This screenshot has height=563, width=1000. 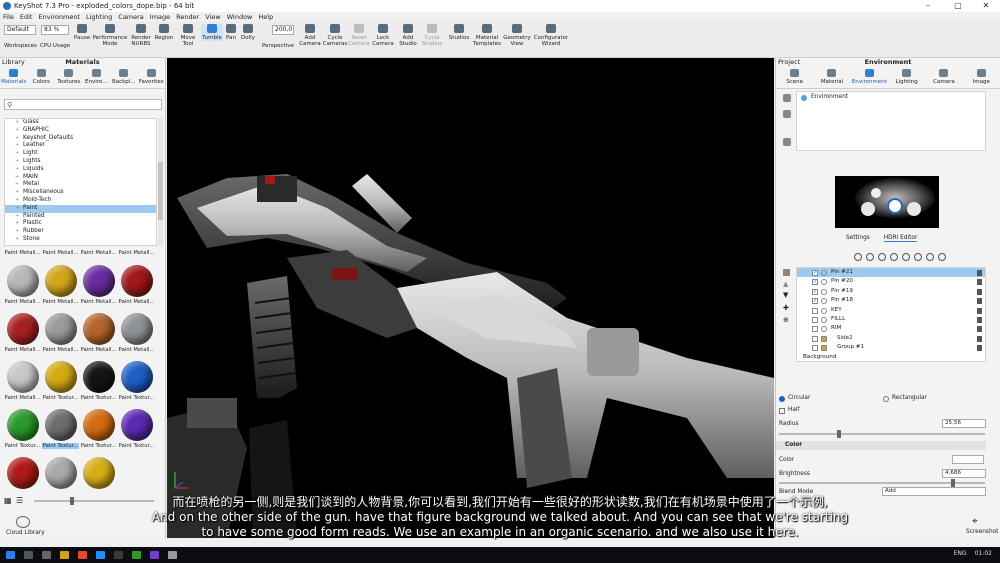 I want to click on rectangular-radio, so click(x=886, y=399).